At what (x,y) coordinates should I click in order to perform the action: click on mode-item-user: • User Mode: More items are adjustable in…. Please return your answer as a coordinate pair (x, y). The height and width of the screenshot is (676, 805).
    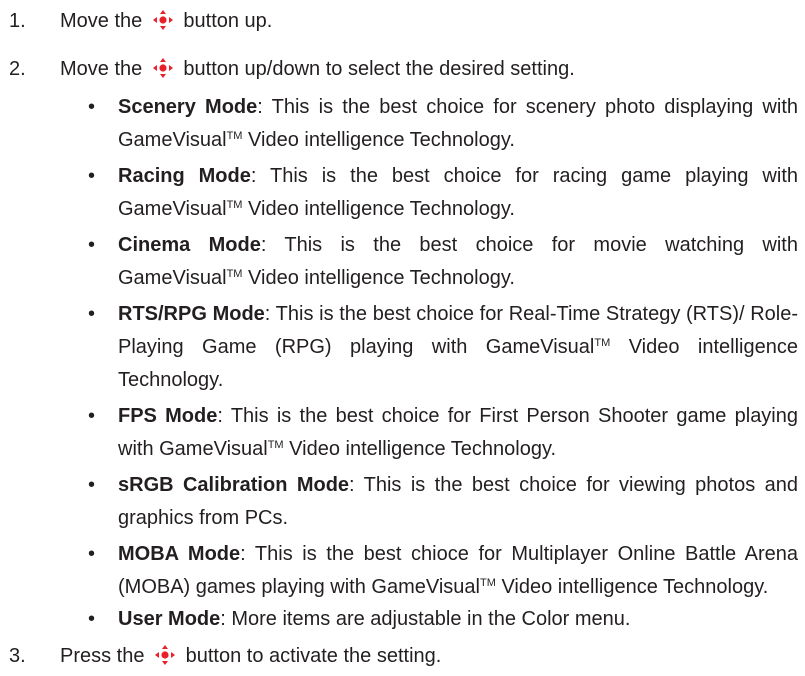
    Looking at the image, I should click on (443, 619).